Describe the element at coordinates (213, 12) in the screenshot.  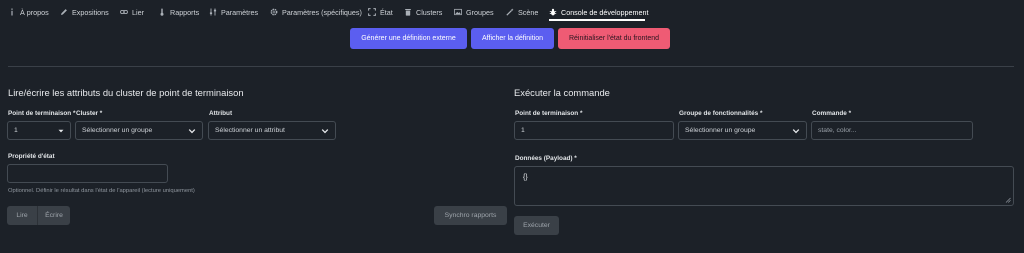
I see `sliders-icon` at that location.